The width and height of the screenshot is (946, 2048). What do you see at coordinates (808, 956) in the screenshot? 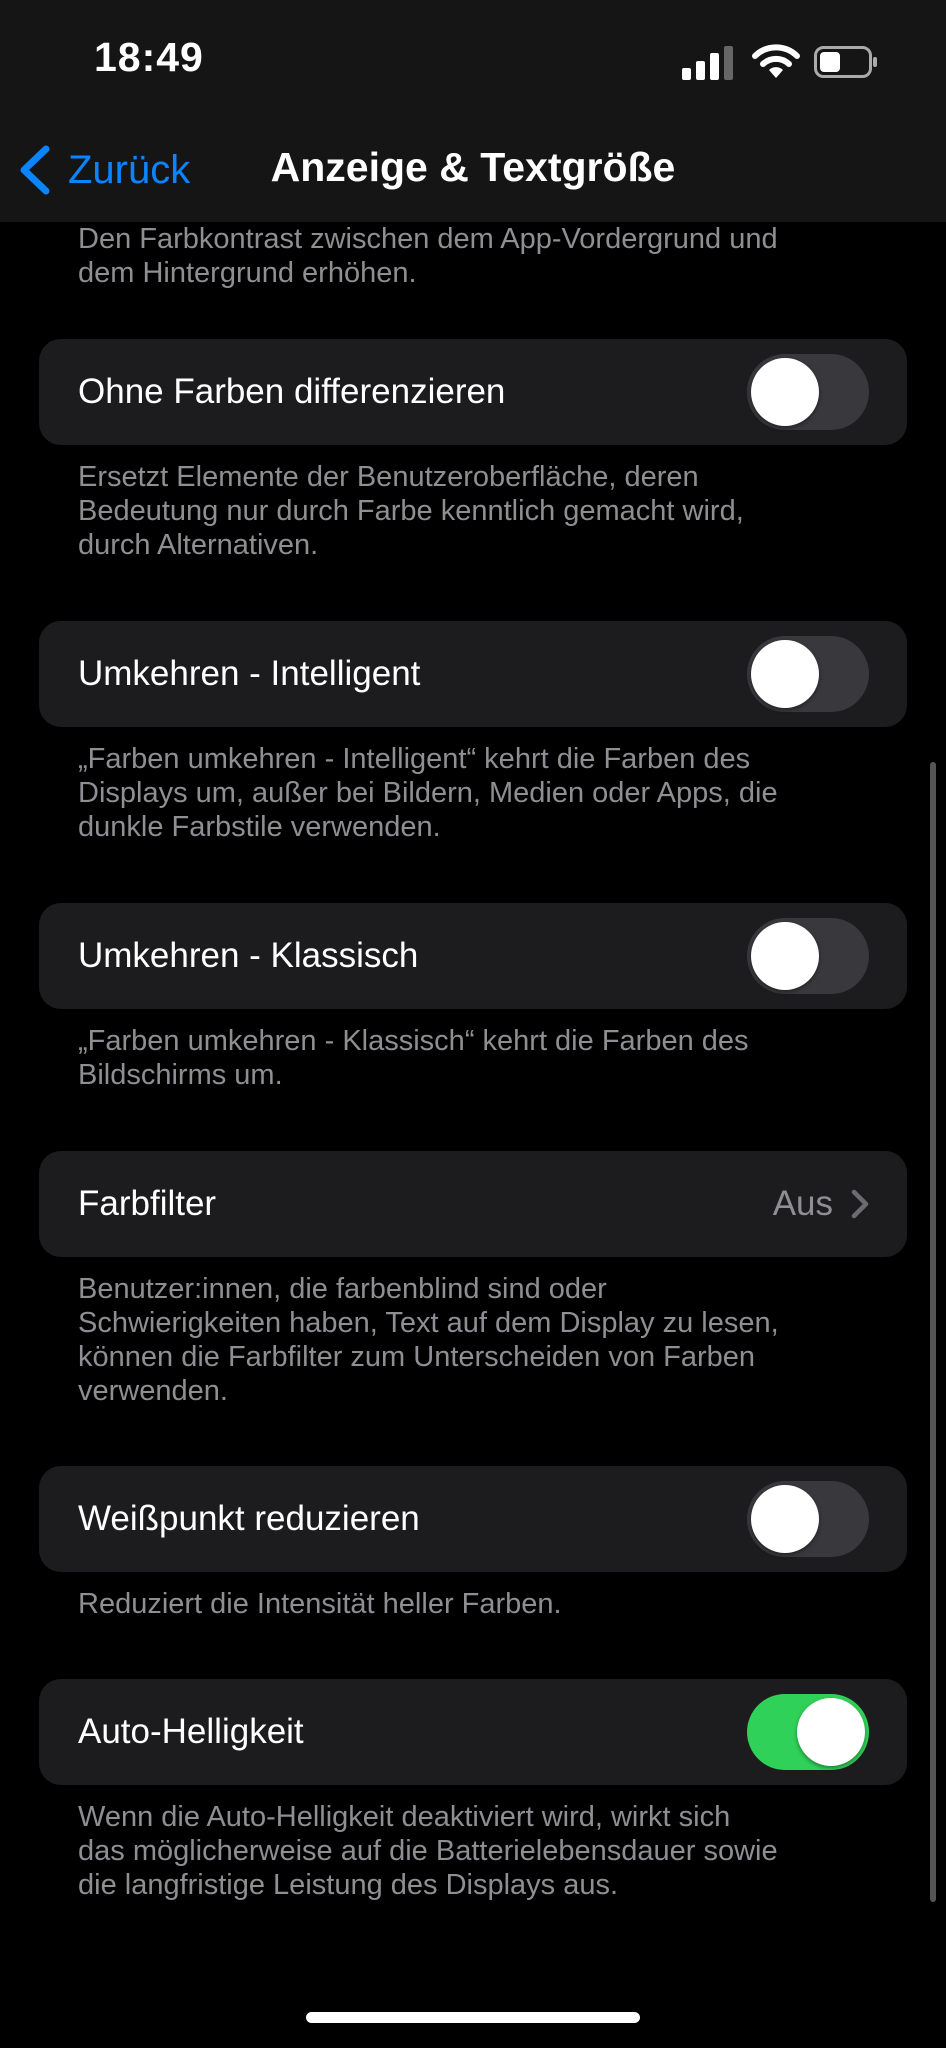
I see `classic-invert-toggle` at bounding box center [808, 956].